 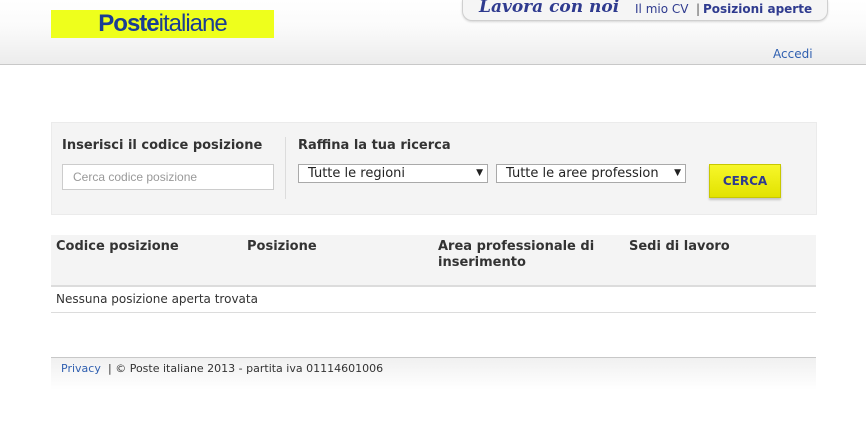 What do you see at coordinates (81, 368) in the screenshot?
I see `privacy-link: Privacy` at bounding box center [81, 368].